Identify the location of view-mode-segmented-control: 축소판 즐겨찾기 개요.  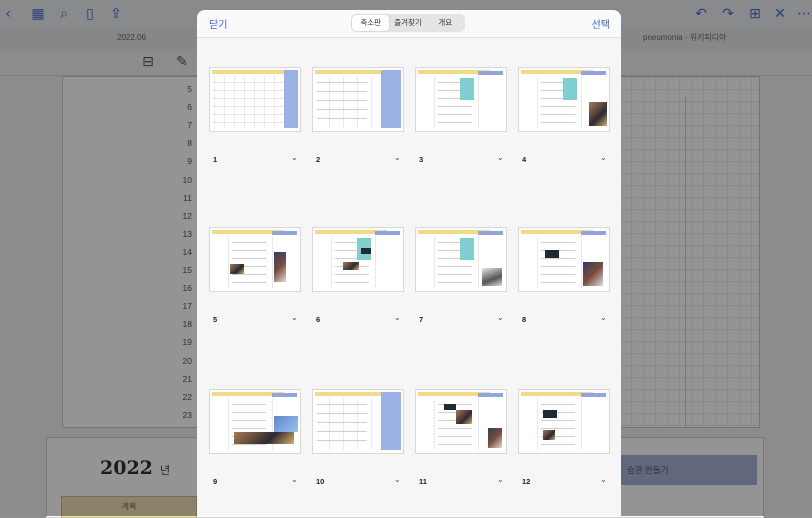
(408, 23).